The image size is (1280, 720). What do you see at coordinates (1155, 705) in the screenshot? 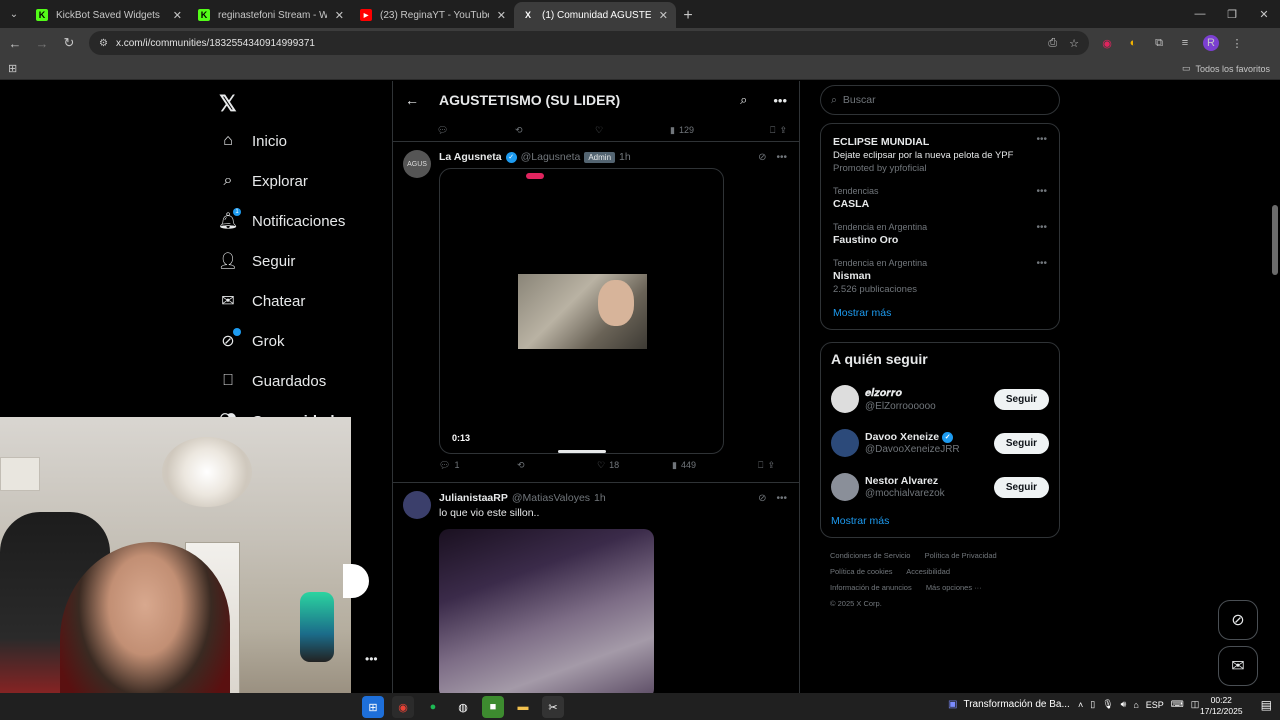
I see `language-indicator: ESP` at bounding box center [1155, 705].